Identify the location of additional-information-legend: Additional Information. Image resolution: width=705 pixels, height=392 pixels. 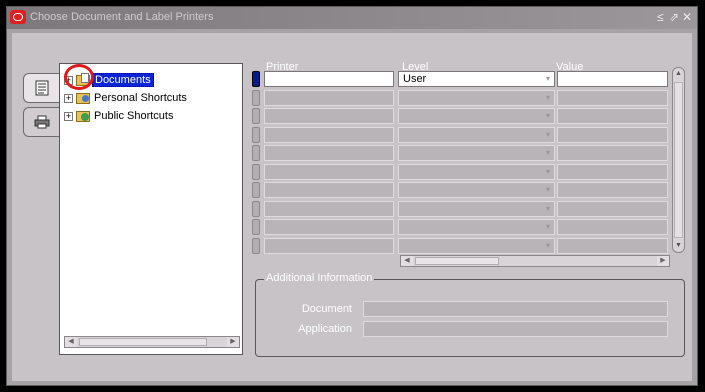
(319, 278).